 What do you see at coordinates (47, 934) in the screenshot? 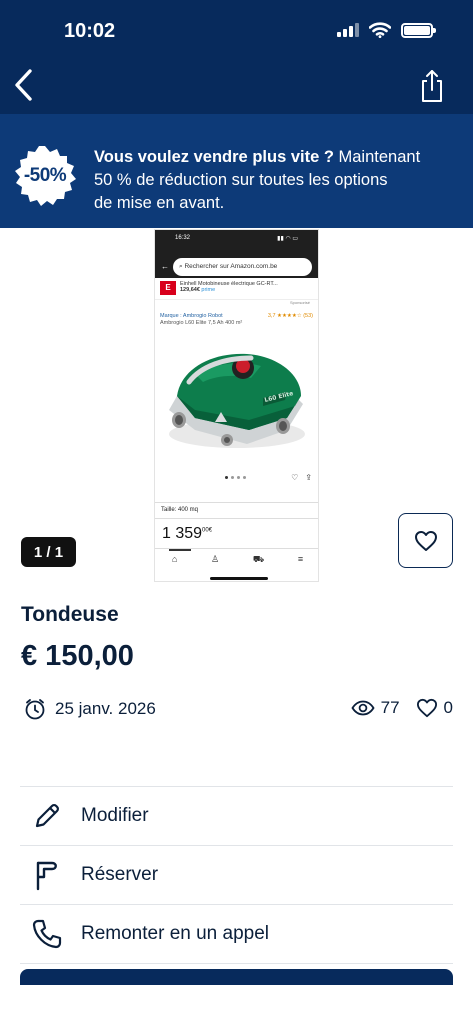
I see `phone-icon` at bounding box center [47, 934].